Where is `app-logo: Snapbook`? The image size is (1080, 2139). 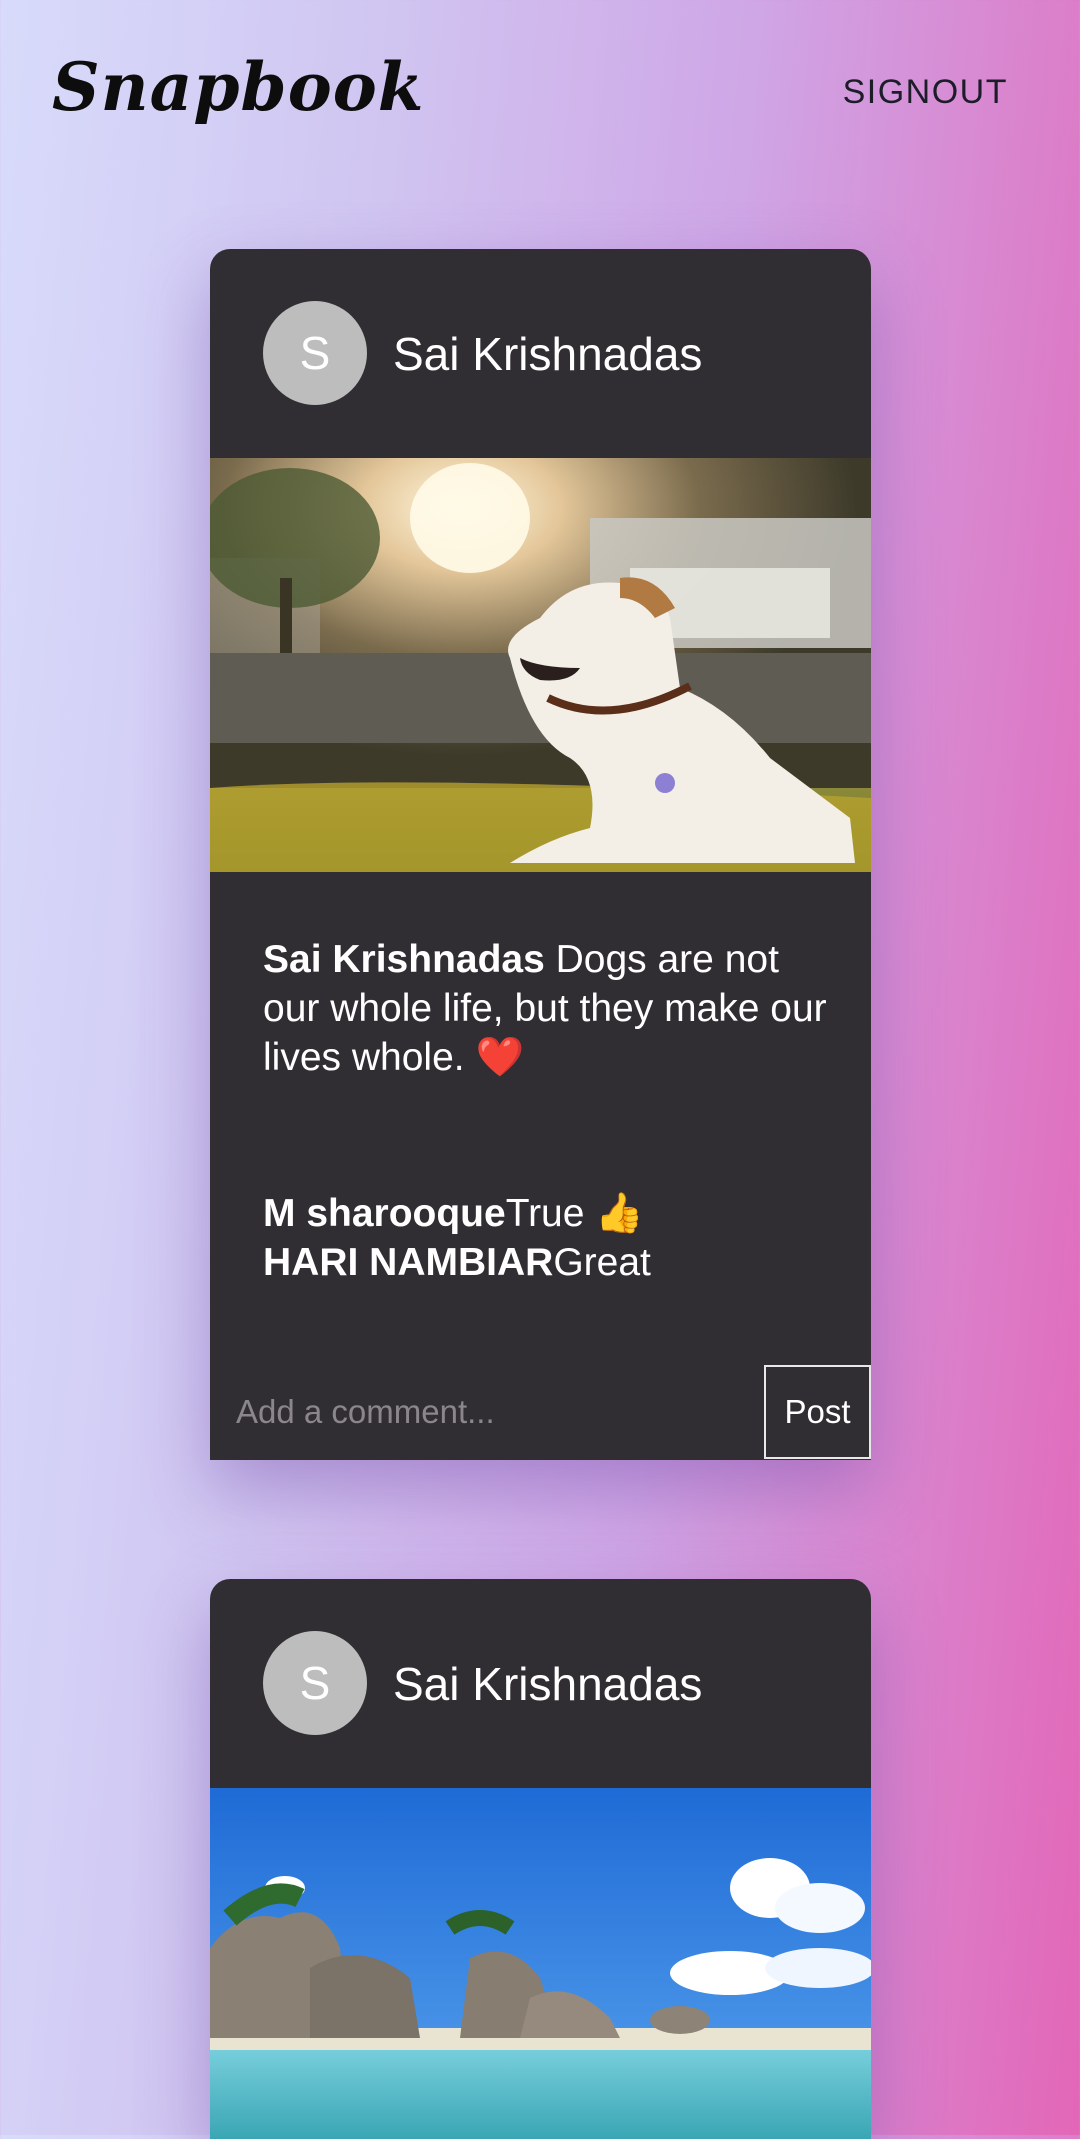 app-logo: Snapbook is located at coordinates (238, 87).